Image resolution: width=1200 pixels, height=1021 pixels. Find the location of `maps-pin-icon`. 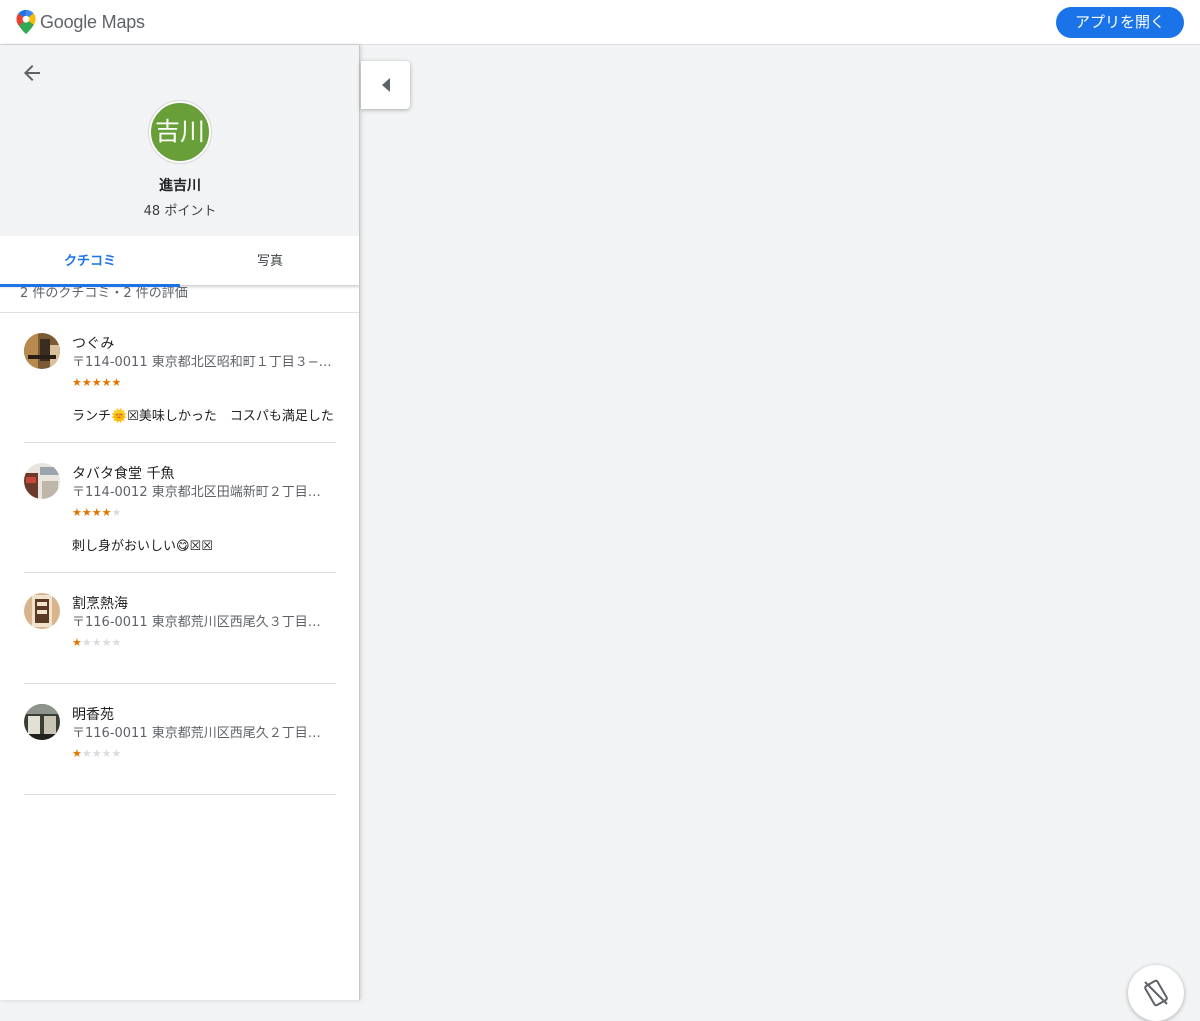

maps-pin-icon is located at coordinates (26, 22).